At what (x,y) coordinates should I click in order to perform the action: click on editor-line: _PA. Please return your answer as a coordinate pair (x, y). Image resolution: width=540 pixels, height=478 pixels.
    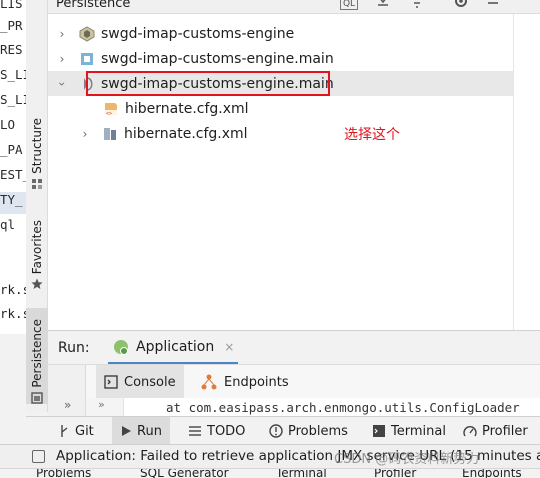
    Looking at the image, I should click on (11, 149).